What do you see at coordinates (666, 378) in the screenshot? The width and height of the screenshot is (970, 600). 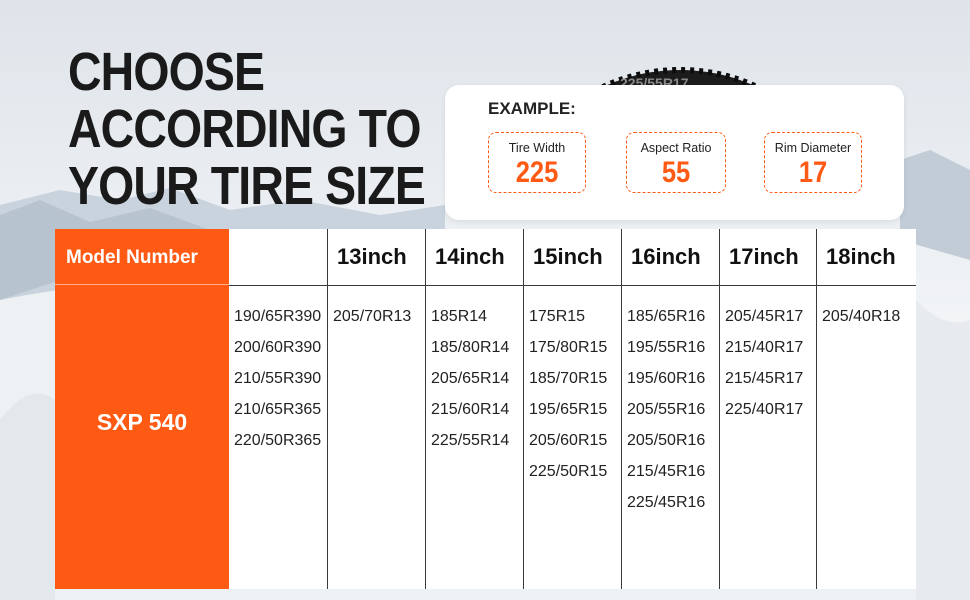 I see `size-item: 195/60R16` at bounding box center [666, 378].